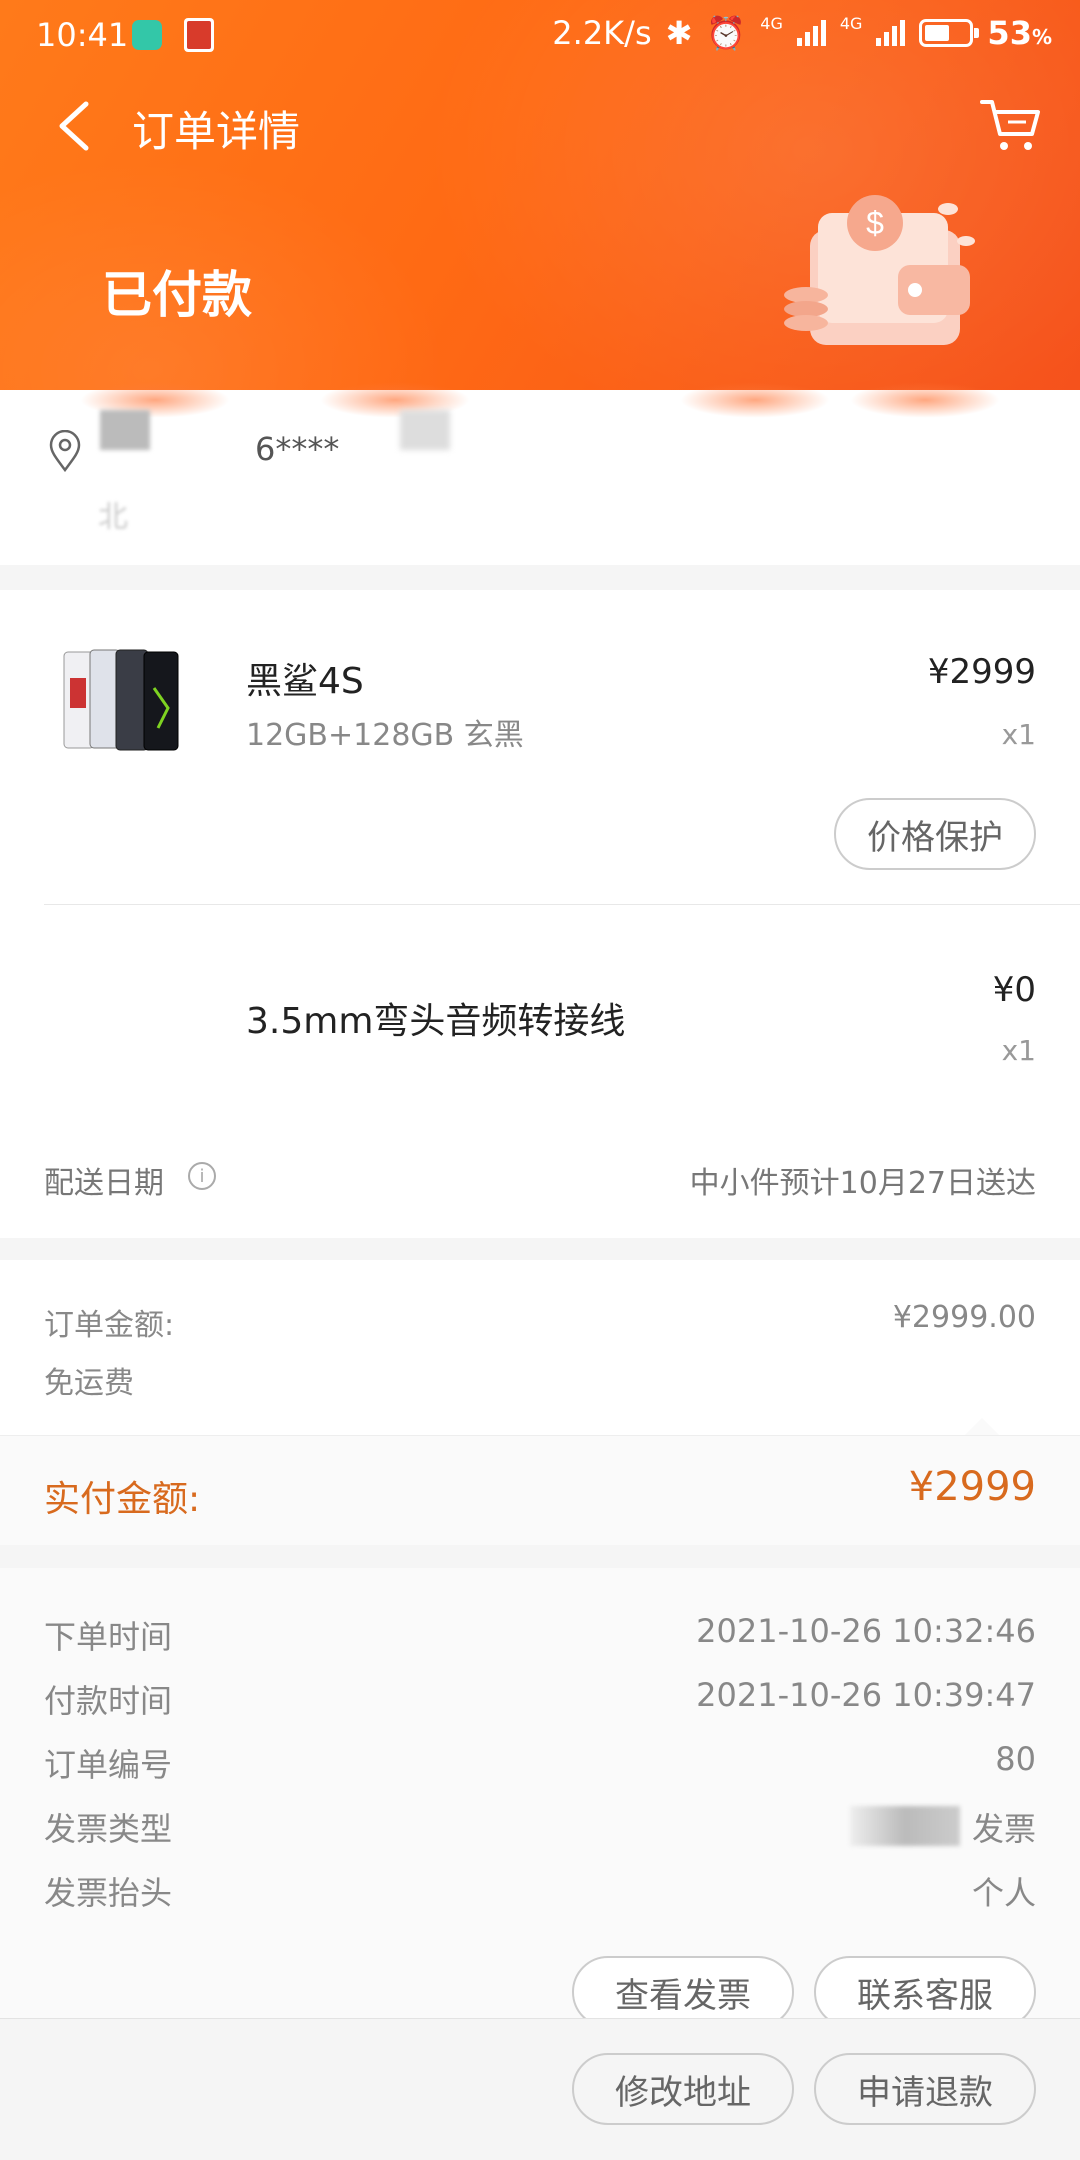 The width and height of the screenshot is (1080, 2160). Describe the element at coordinates (199, 35) in the screenshot. I see `securities-app-icon` at that location.